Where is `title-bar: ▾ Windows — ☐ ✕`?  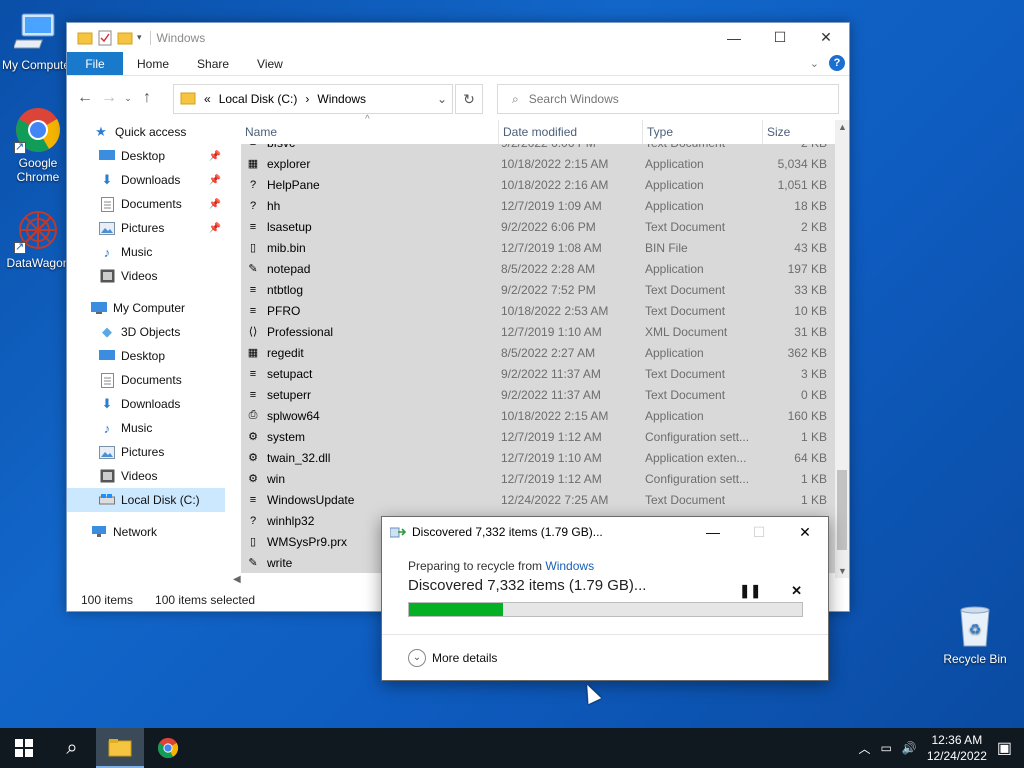 title-bar: ▾ Windows — ☐ ✕ is located at coordinates (458, 37).